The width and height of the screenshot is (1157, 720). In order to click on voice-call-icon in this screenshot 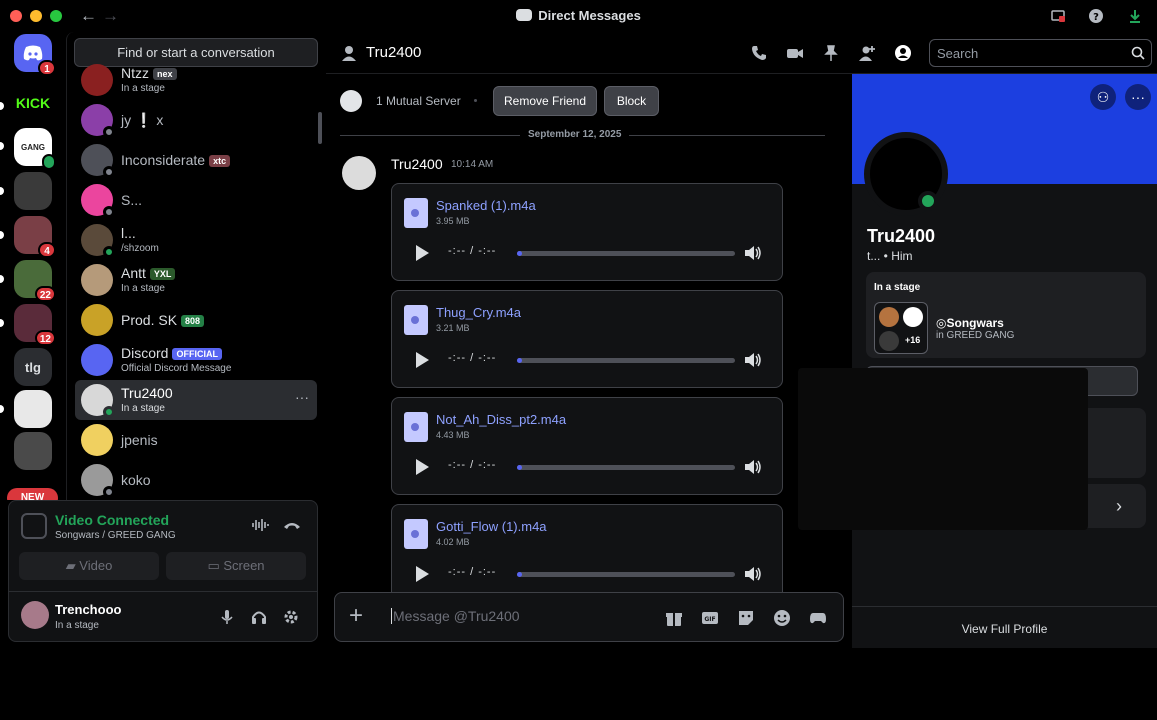, I will do `click(759, 53)`.